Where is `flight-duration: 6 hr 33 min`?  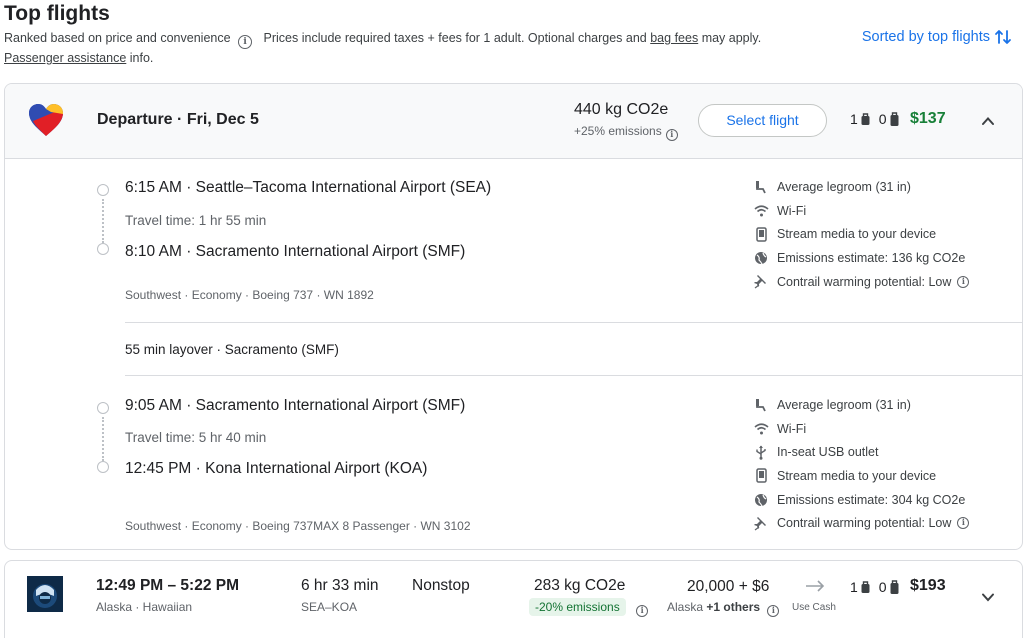 flight-duration: 6 hr 33 min is located at coordinates (340, 585).